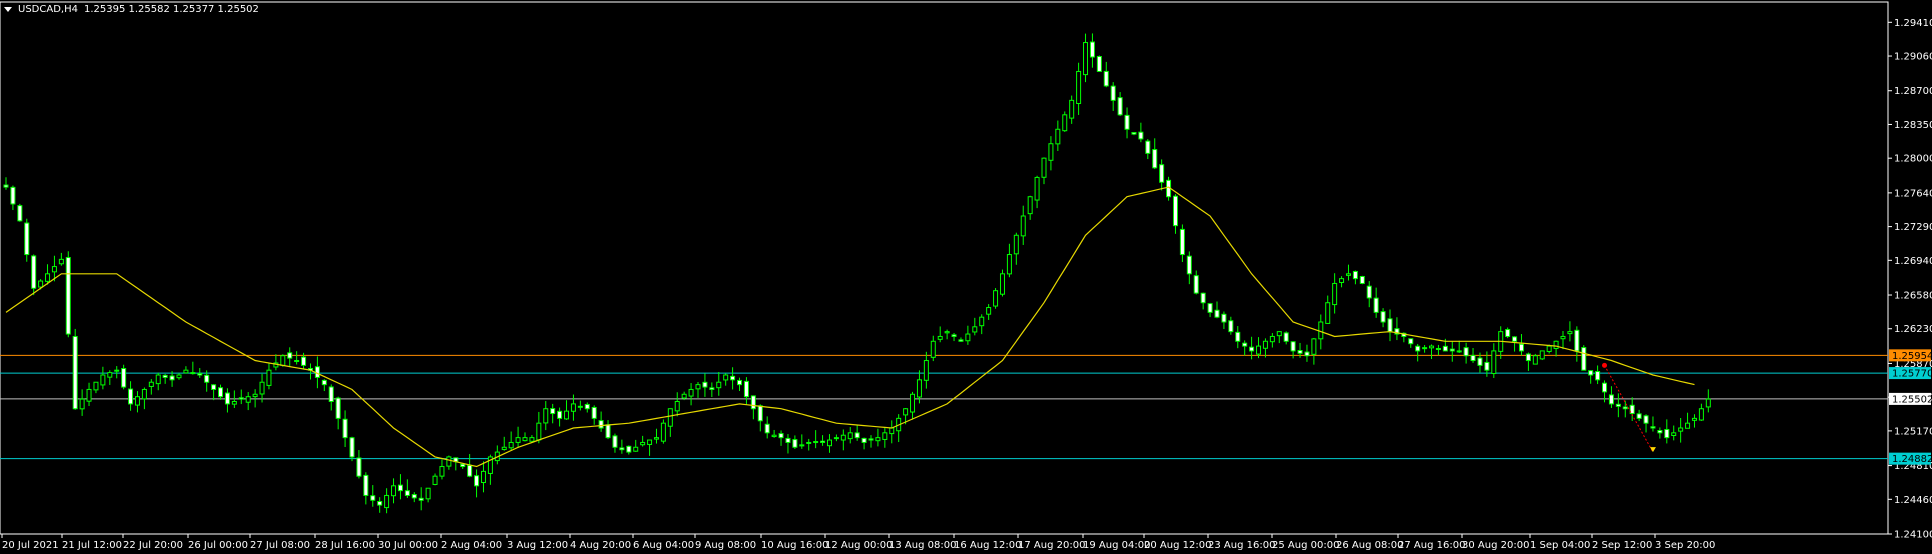 The image size is (1932, 554). Describe the element at coordinates (1431, 545) in the screenshot. I see `time-axis-label: 27 Aug 16:00` at that location.